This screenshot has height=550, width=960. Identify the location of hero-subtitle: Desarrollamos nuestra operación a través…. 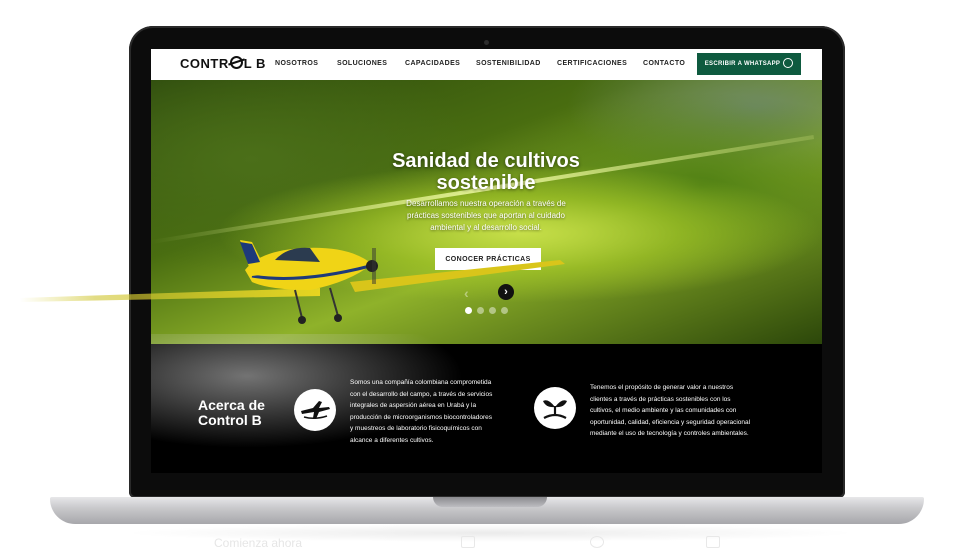
(486, 215).